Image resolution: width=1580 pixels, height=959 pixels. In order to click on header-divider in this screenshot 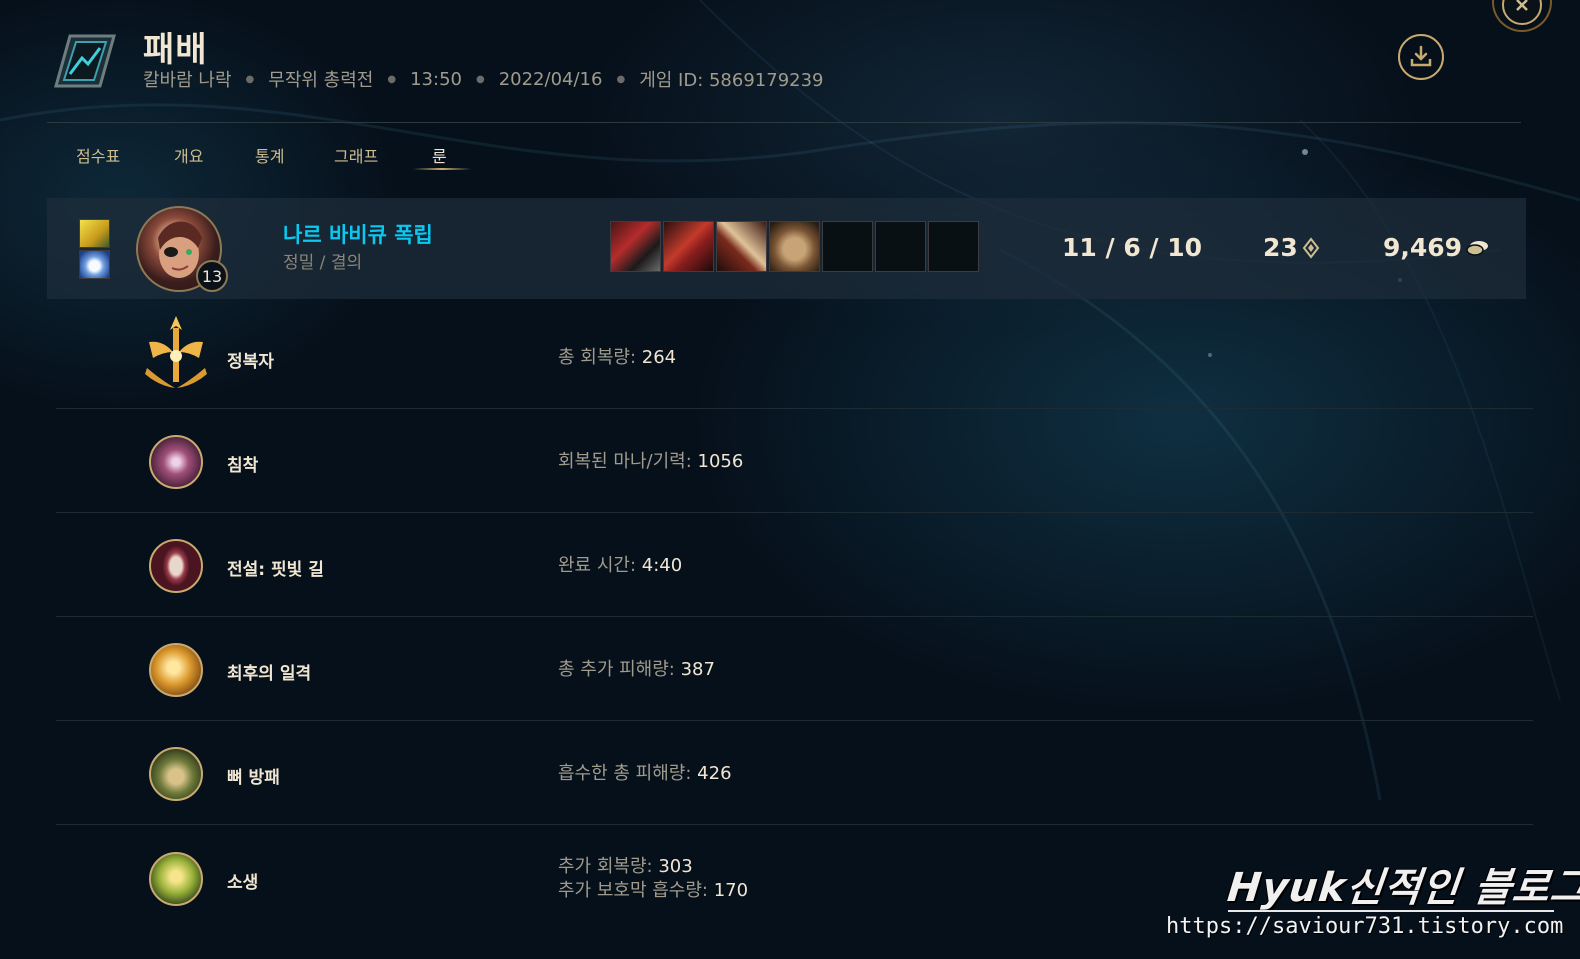, I will do `click(784, 122)`.